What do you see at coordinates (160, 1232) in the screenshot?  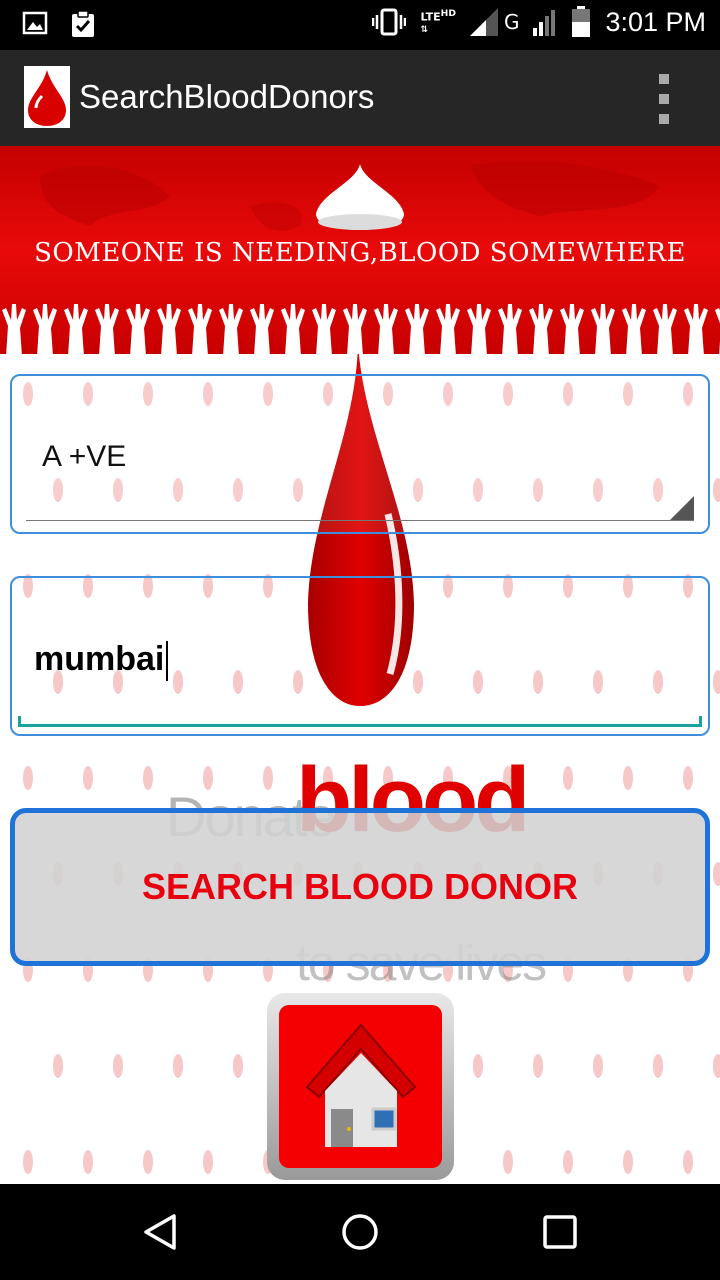 I see `back-icon` at bounding box center [160, 1232].